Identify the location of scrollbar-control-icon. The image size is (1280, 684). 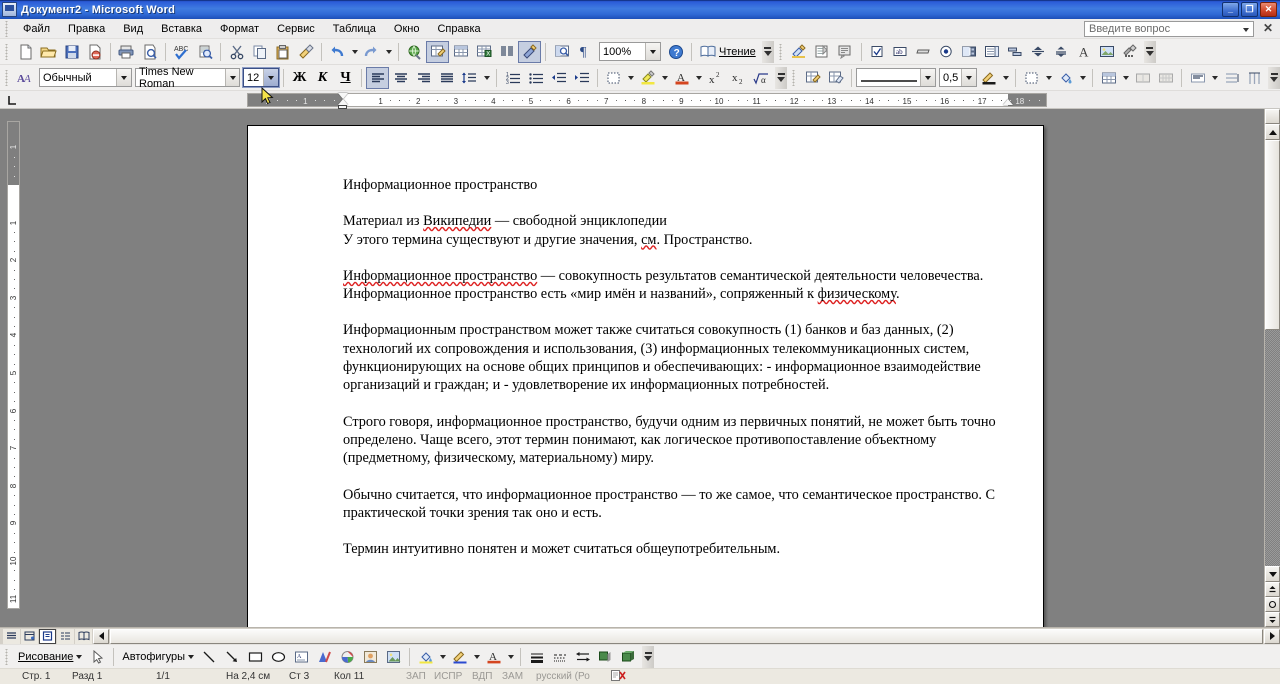
(1061, 52).